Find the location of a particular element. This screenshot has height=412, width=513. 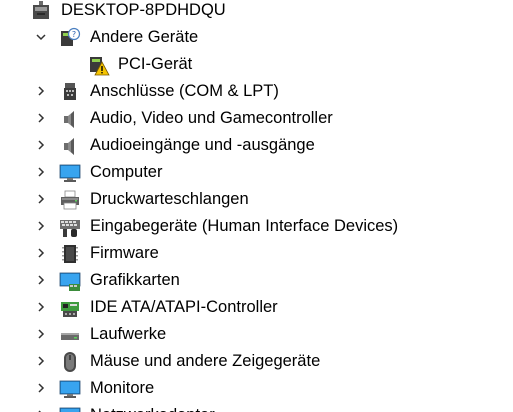

tree-item-label: Eingabegeräte (Human Interface Devices) is located at coordinates (244, 226).